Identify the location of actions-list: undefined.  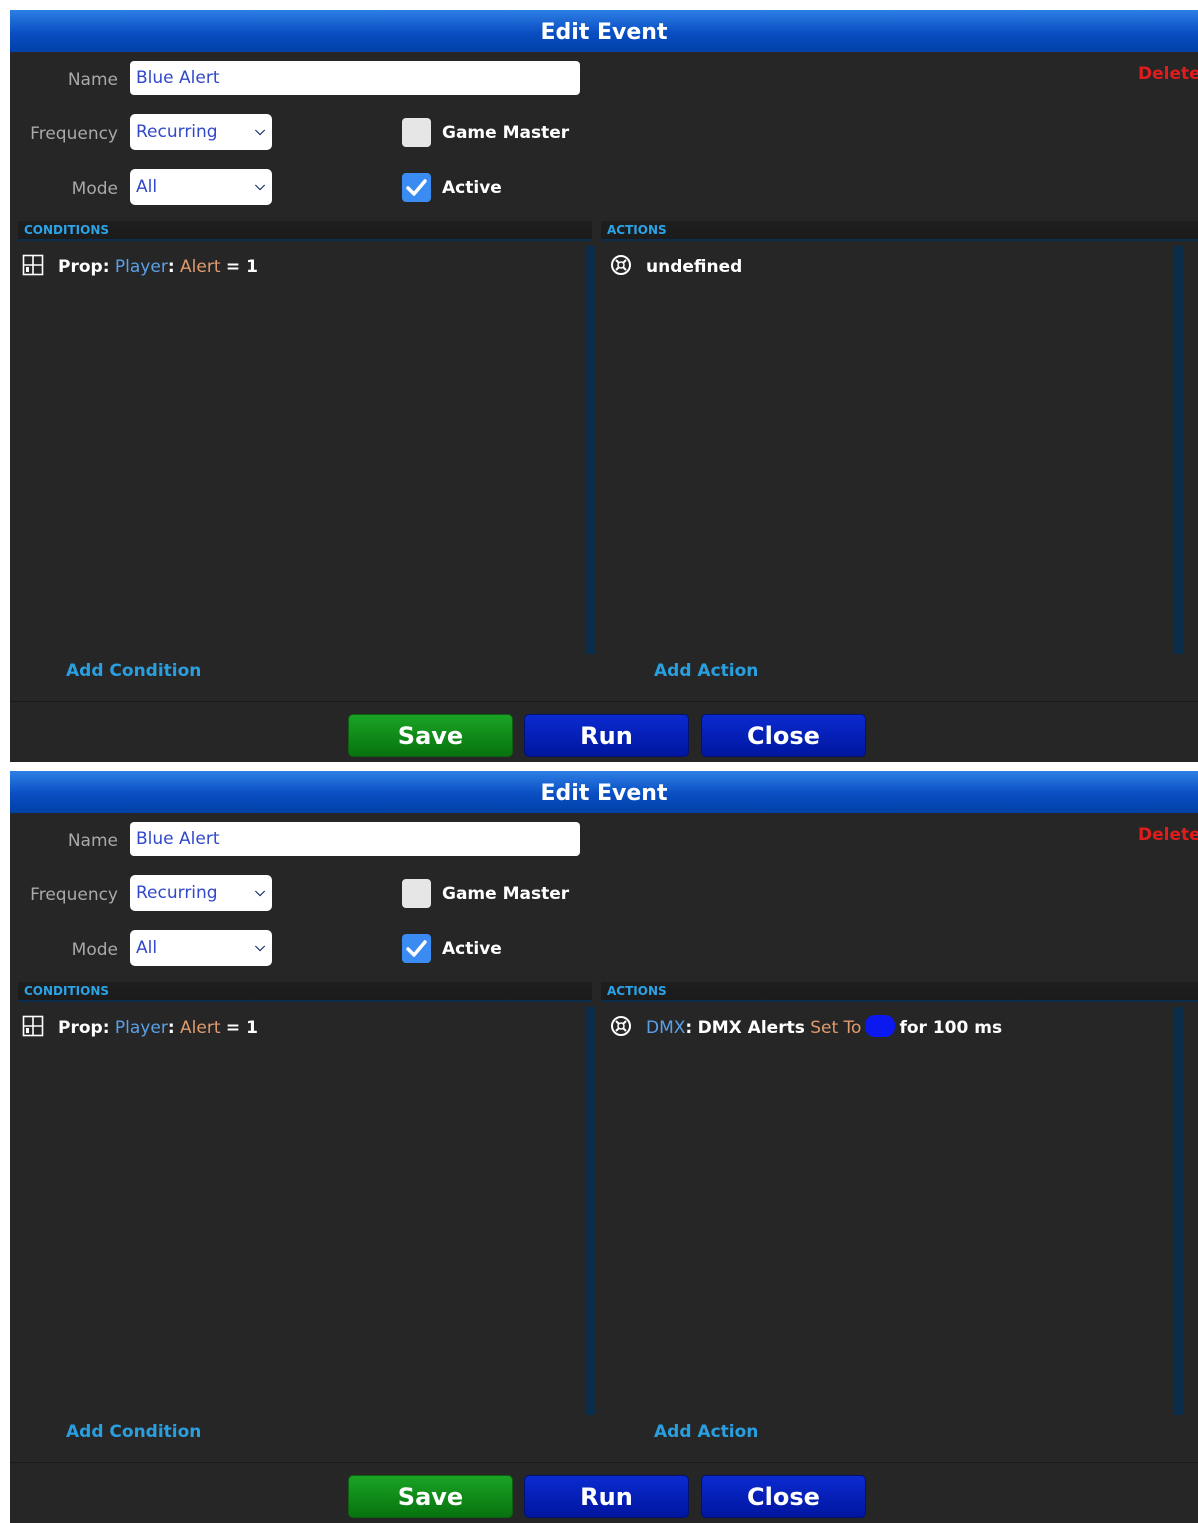
(884, 449).